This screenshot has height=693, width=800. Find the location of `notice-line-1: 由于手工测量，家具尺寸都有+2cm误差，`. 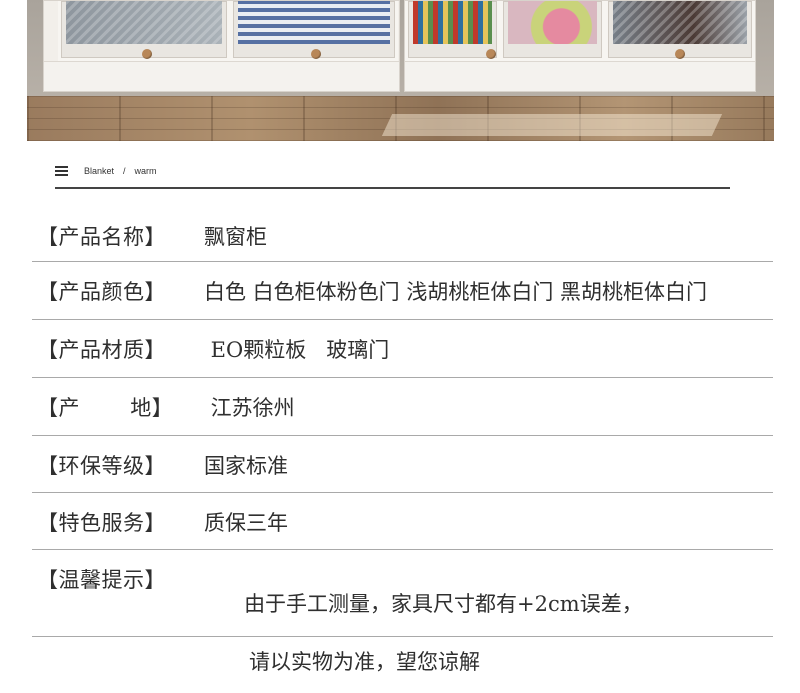

notice-line-1: 由于手工测量，家具尺寸都有+2cm误差， is located at coordinates (443, 604).